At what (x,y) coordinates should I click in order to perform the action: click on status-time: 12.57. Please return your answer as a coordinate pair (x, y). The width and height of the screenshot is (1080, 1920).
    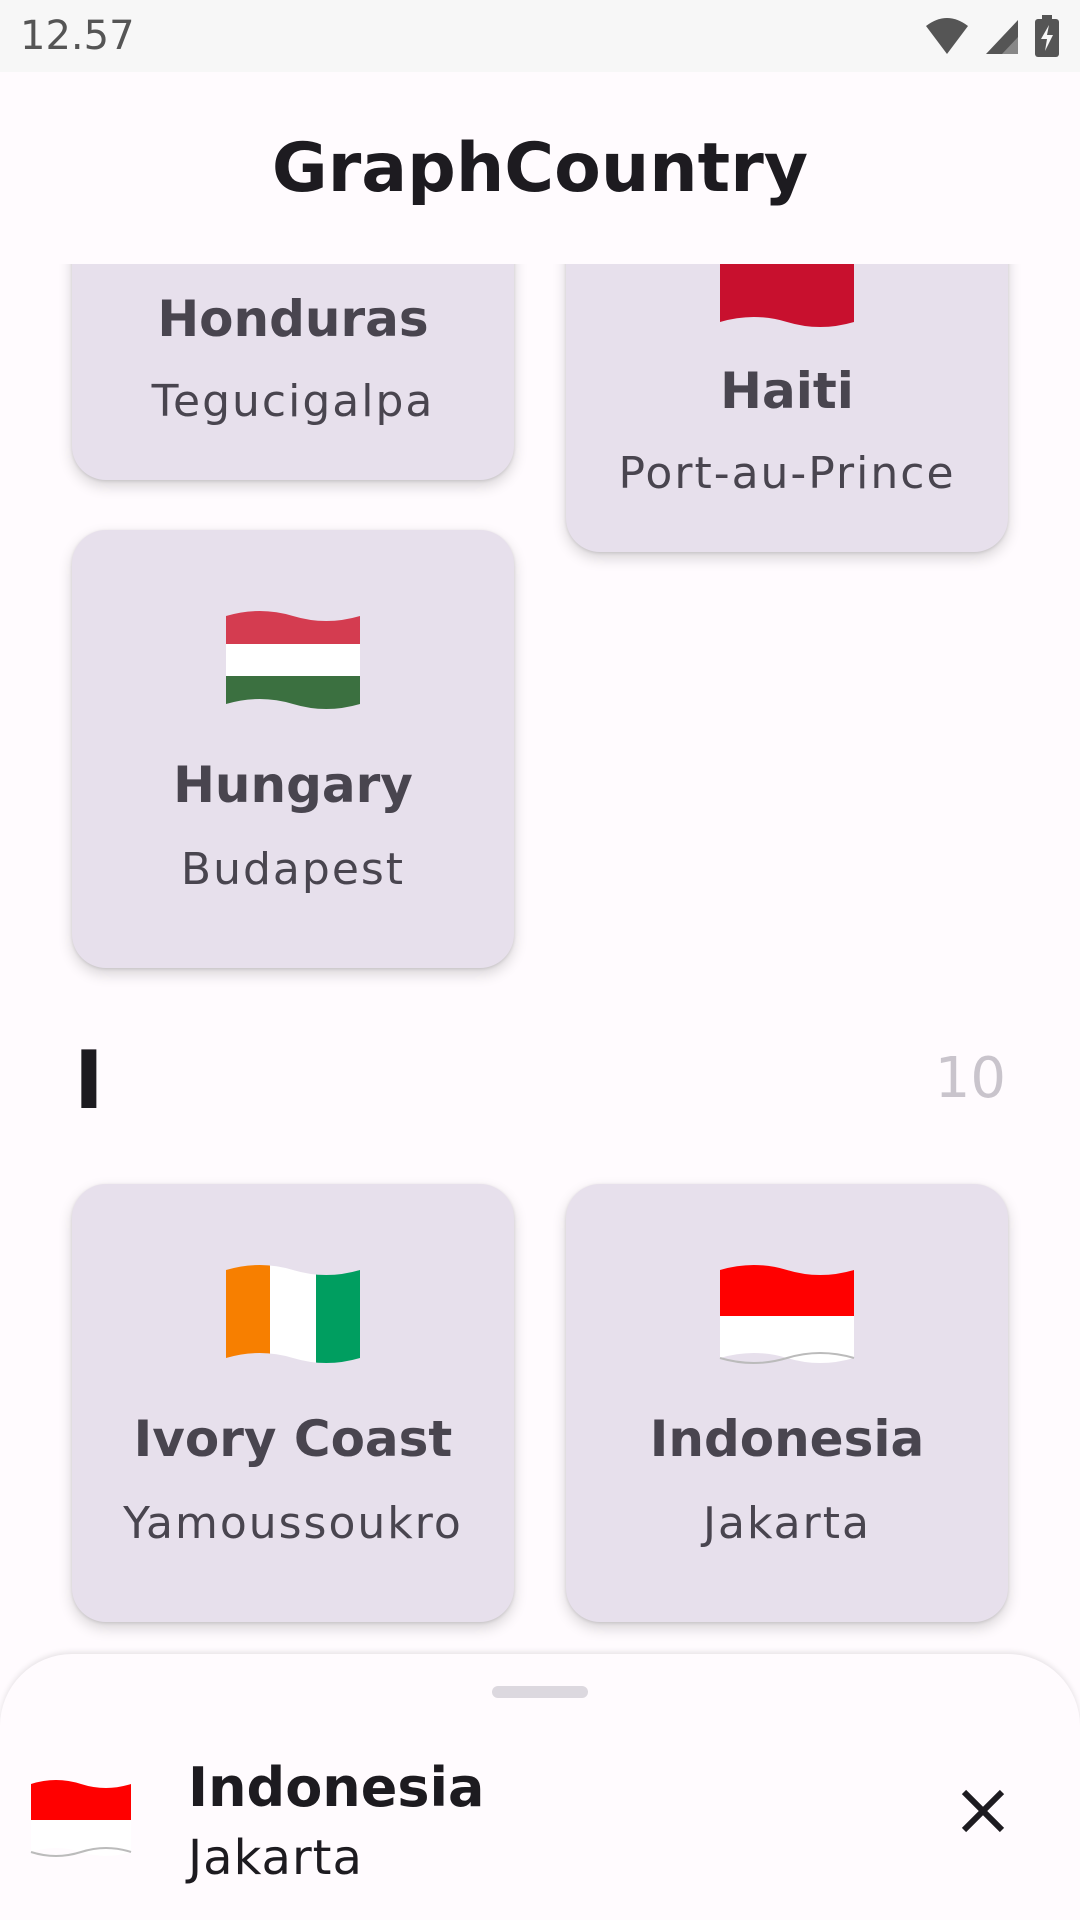
    Looking at the image, I should click on (77, 36).